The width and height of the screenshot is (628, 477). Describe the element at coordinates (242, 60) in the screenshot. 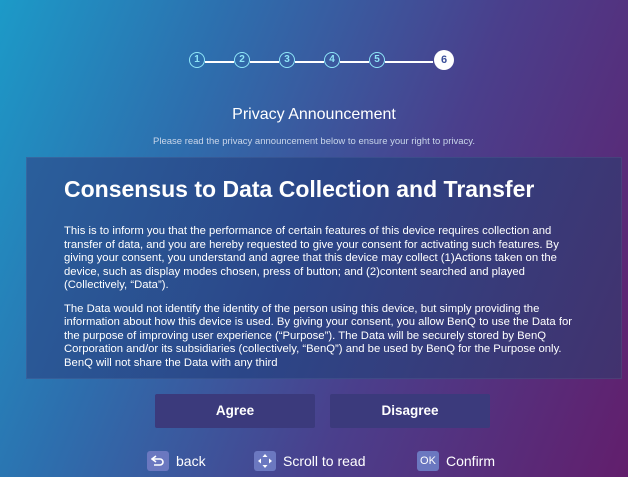

I see `step-2: 2` at that location.